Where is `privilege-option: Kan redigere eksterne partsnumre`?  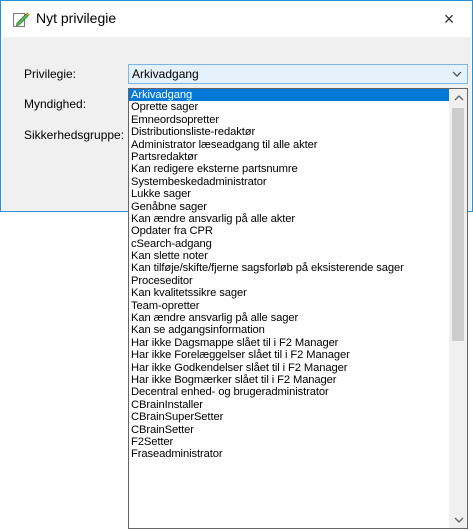
privilege-option: Kan redigere eksterne partsnumre is located at coordinates (289, 169).